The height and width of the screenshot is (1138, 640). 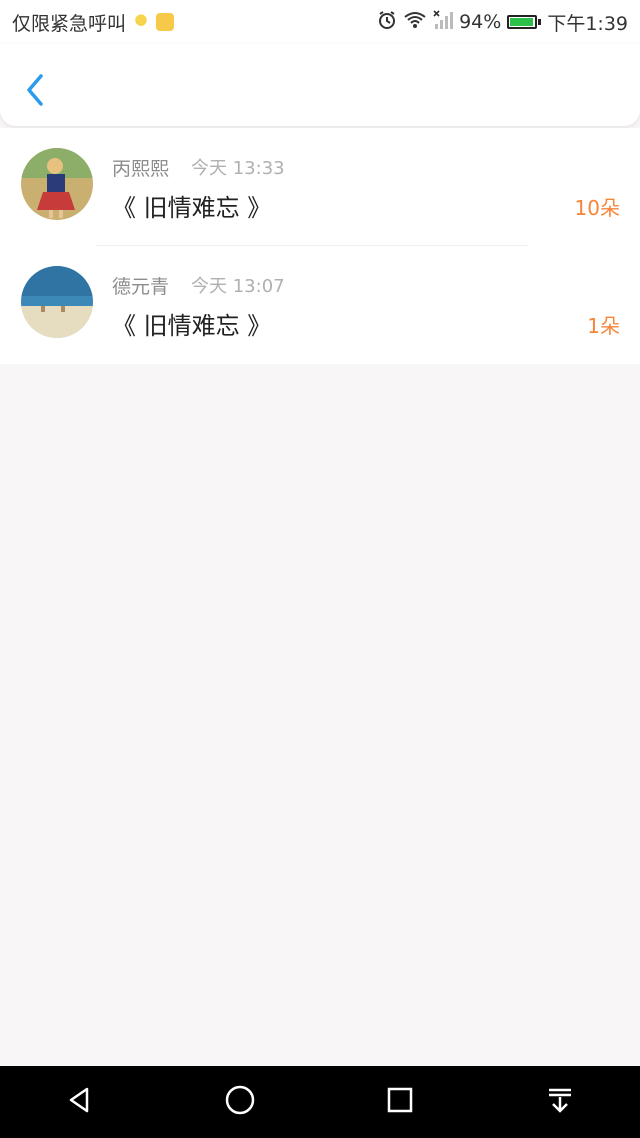 What do you see at coordinates (141, 169) in the screenshot?
I see `sender-name: 丙熙熙` at bounding box center [141, 169].